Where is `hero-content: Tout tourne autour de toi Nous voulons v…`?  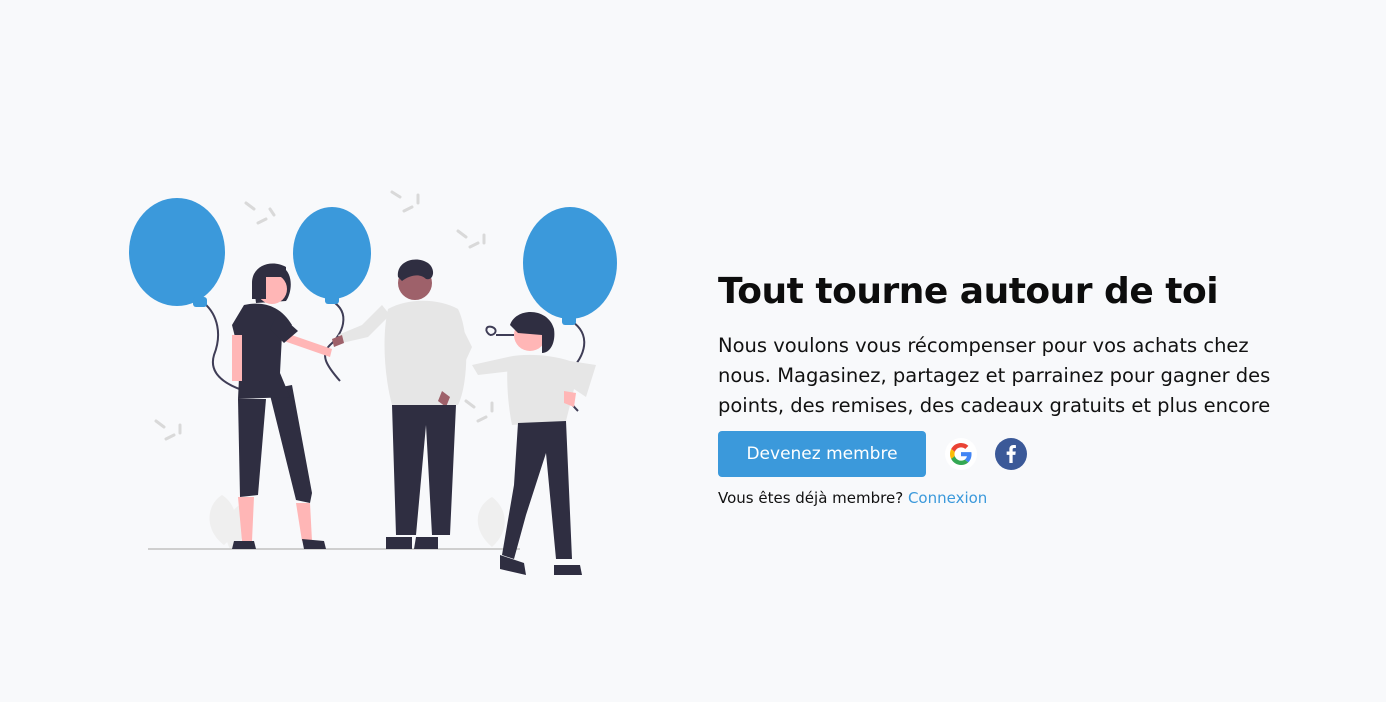 hero-content: Tout tourne autour de toi Nous voulons v… is located at coordinates (1008, 388).